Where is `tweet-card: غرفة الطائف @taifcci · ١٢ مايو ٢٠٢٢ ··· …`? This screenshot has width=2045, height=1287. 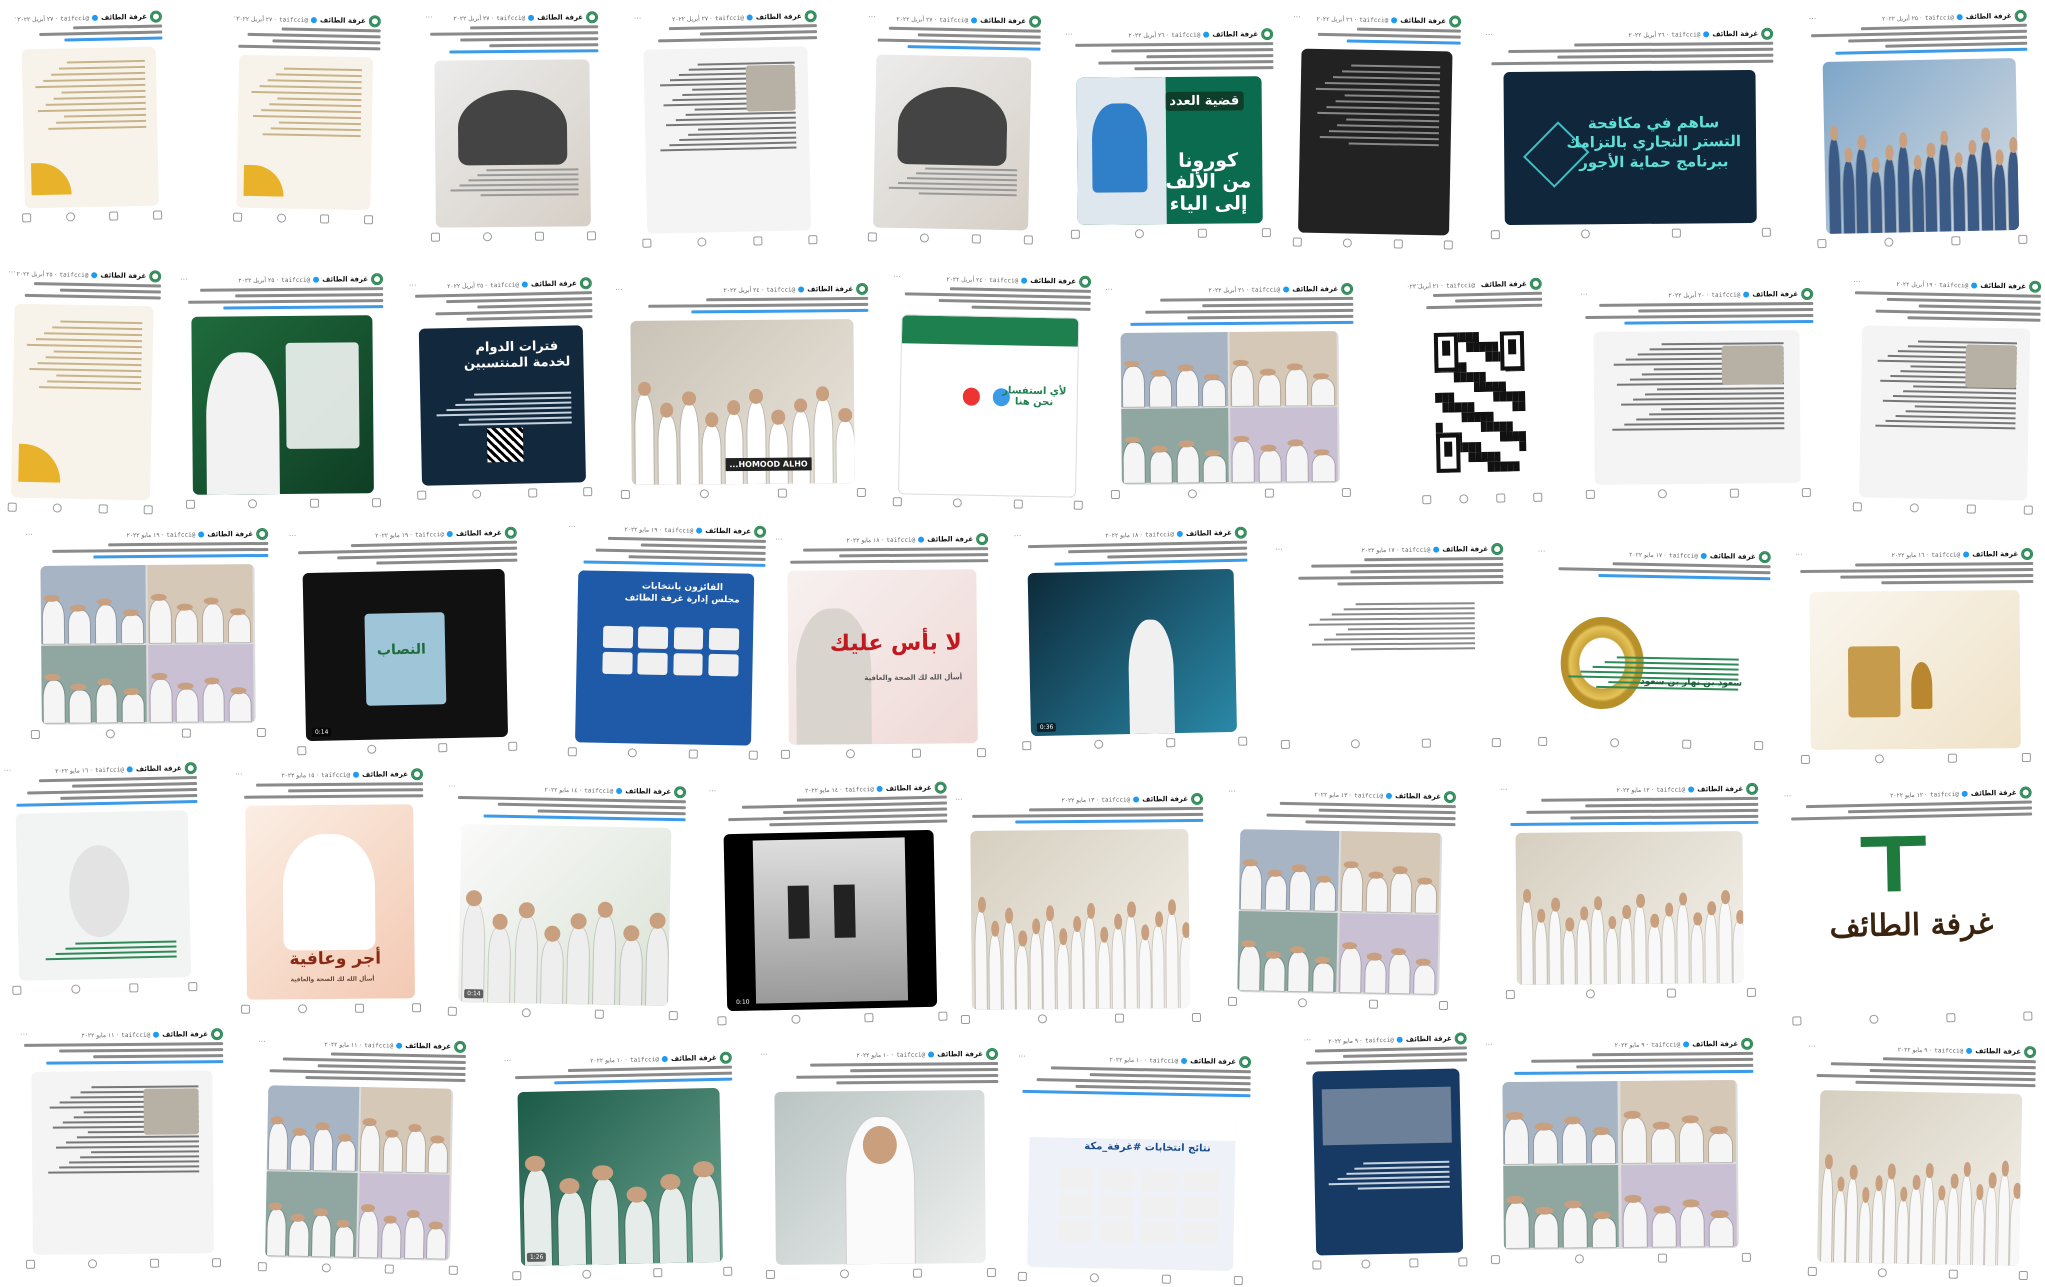 tweet-card: غرفة الطائف @taifcci · ١٢ مايو ٢٠٢٢ ··· … is located at coordinates (1910, 905).